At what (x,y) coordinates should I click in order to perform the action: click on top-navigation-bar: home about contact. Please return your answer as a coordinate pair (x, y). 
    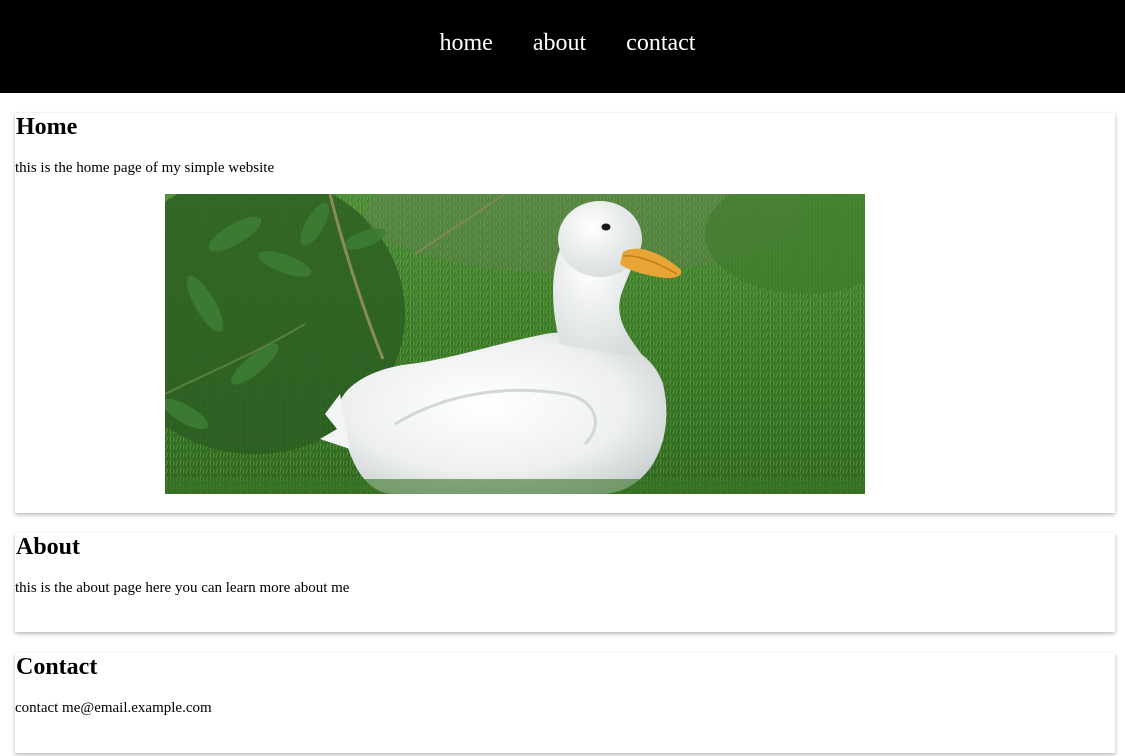
    Looking at the image, I should click on (562, 46).